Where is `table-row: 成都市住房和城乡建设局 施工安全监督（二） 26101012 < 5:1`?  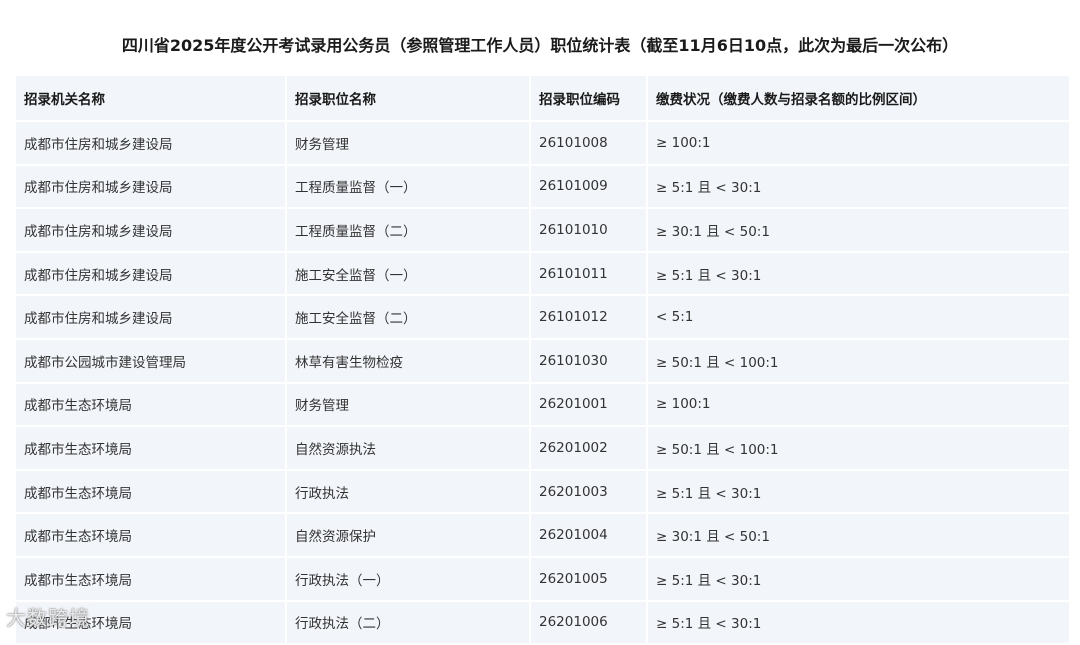
table-row: 成都市住房和城乡建设局 施工安全监督（二） 26101012 < 5:1 is located at coordinates (542, 318).